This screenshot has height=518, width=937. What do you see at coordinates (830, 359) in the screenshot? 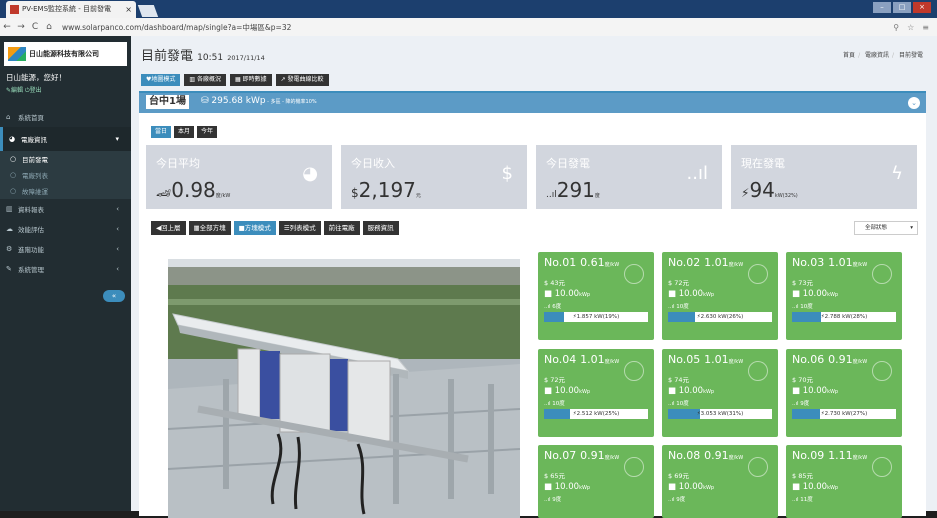
I see `inverter-number: No.06 0.91度/kW` at bounding box center [830, 359].